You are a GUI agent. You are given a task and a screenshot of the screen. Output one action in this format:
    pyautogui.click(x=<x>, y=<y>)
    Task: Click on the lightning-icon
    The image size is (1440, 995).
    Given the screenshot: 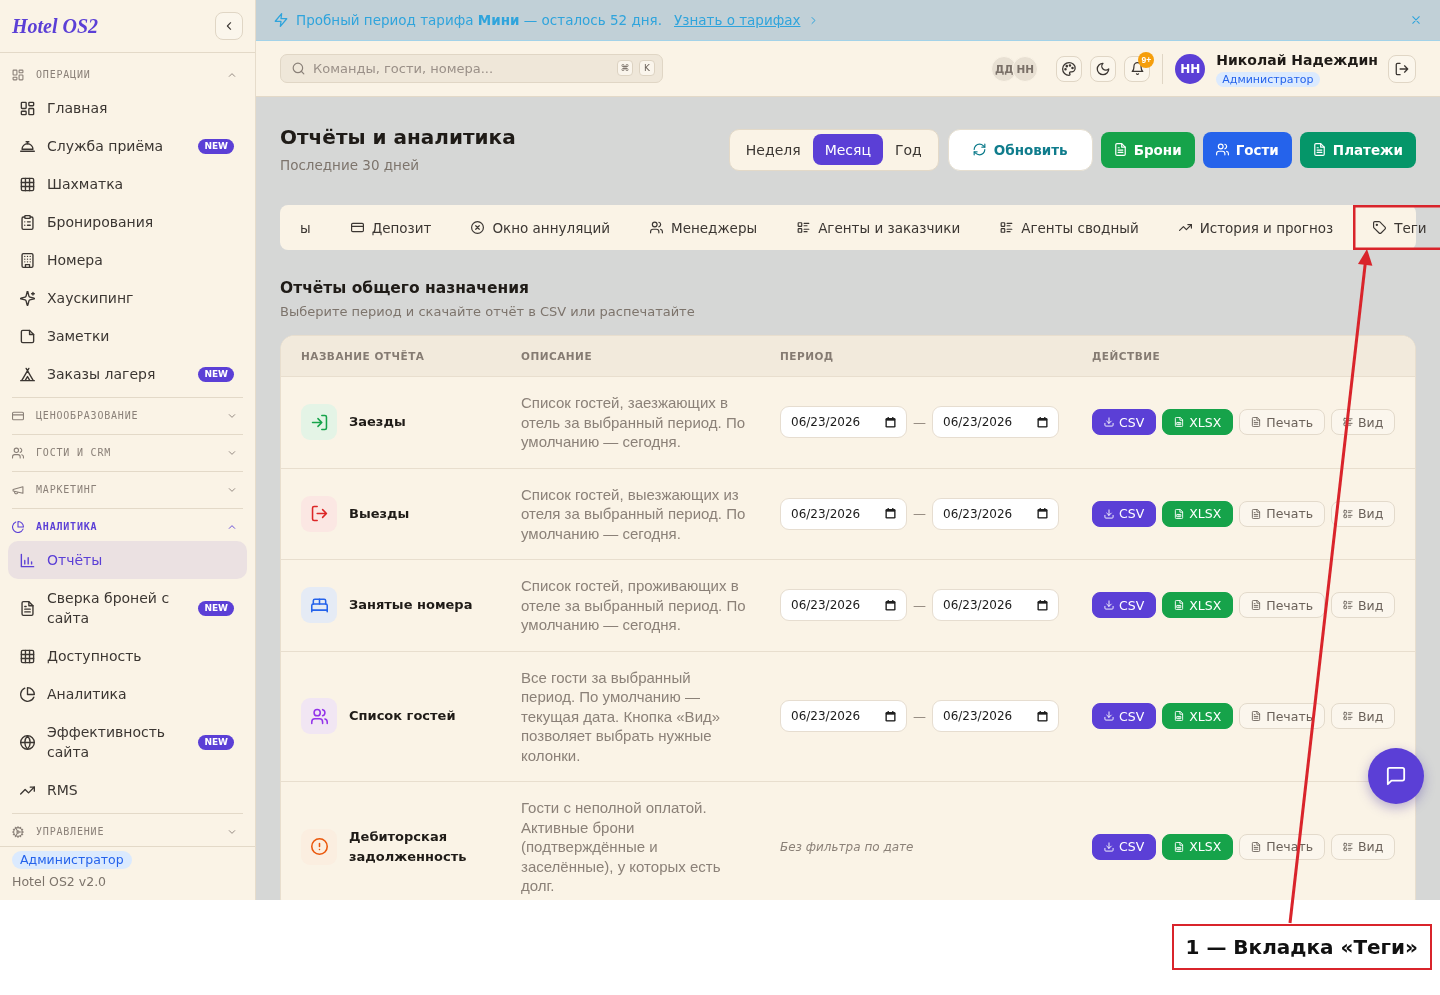 What is the action you would take?
    pyautogui.click(x=281, y=20)
    